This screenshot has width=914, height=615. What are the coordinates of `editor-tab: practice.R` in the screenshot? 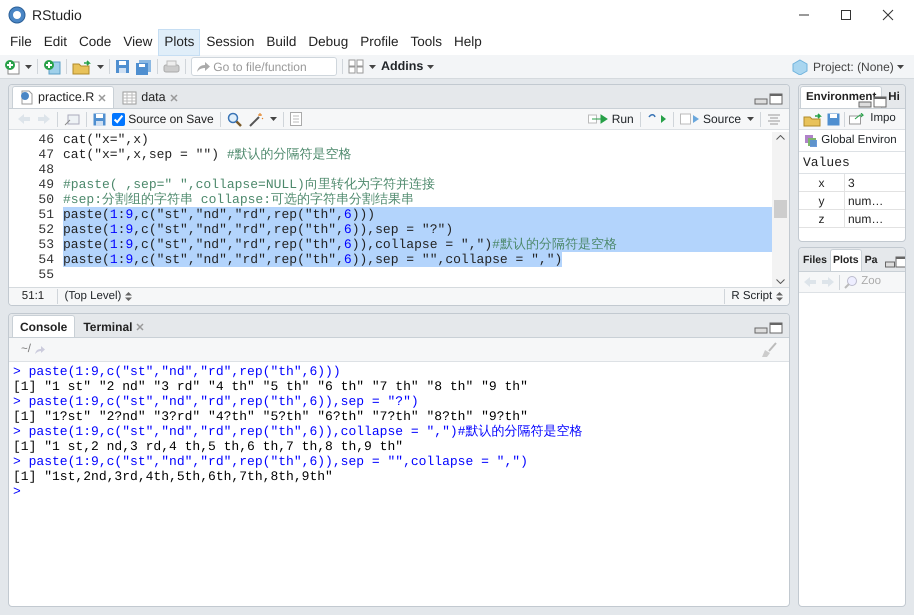 It's located at (63, 97).